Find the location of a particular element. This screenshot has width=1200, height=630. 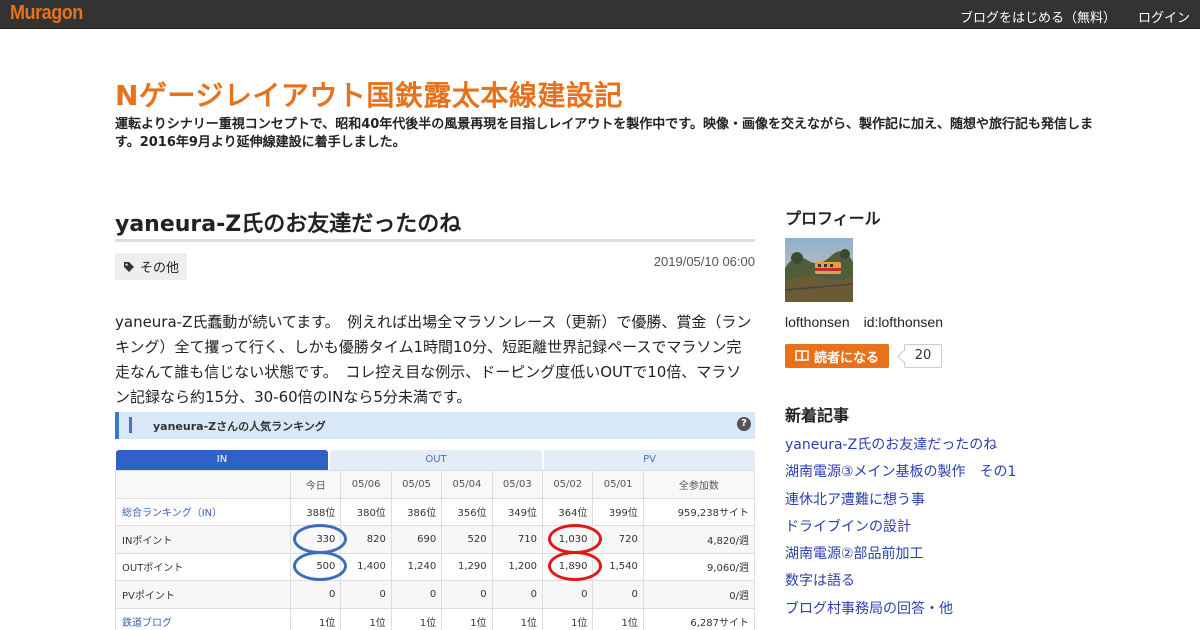

recent-article-link: 連休北ア遭難に想う事 is located at coordinates (900, 502).